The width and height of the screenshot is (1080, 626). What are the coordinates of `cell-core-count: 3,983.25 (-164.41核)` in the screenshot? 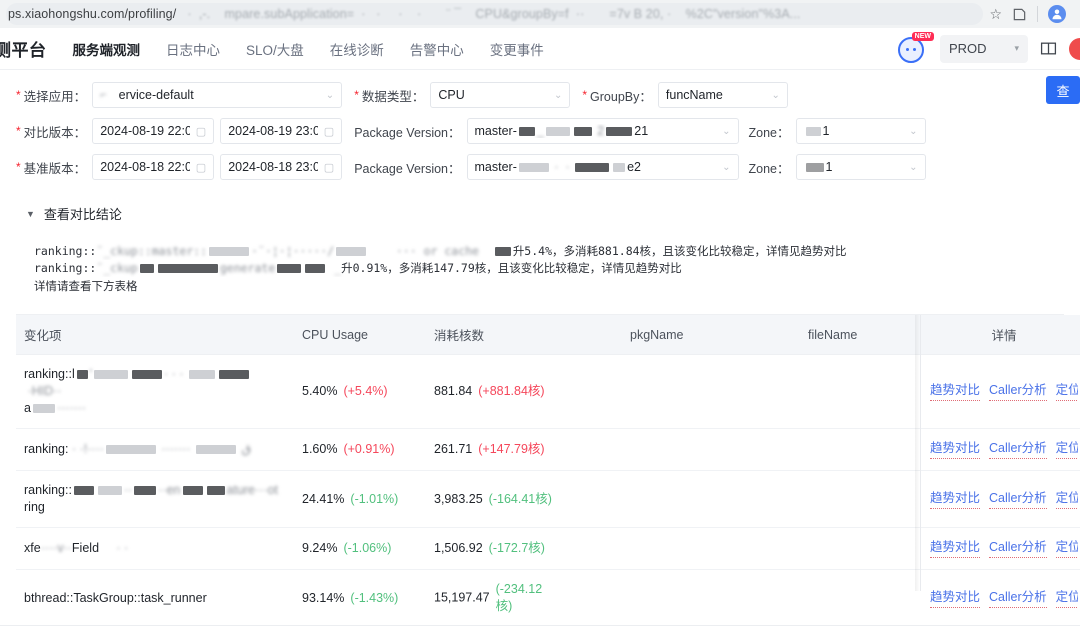 It's located at (524, 499).